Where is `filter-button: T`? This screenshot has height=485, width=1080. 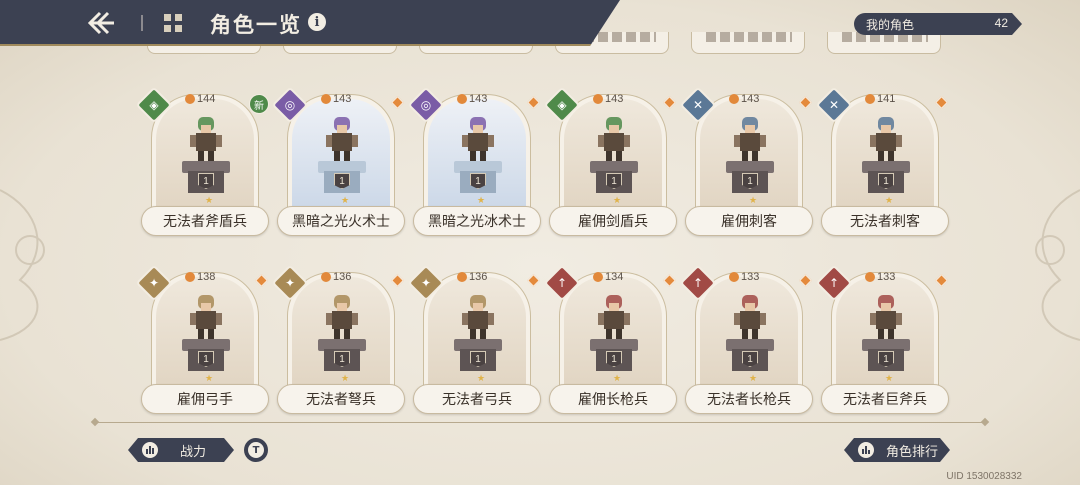 filter-button: T is located at coordinates (256, 450).